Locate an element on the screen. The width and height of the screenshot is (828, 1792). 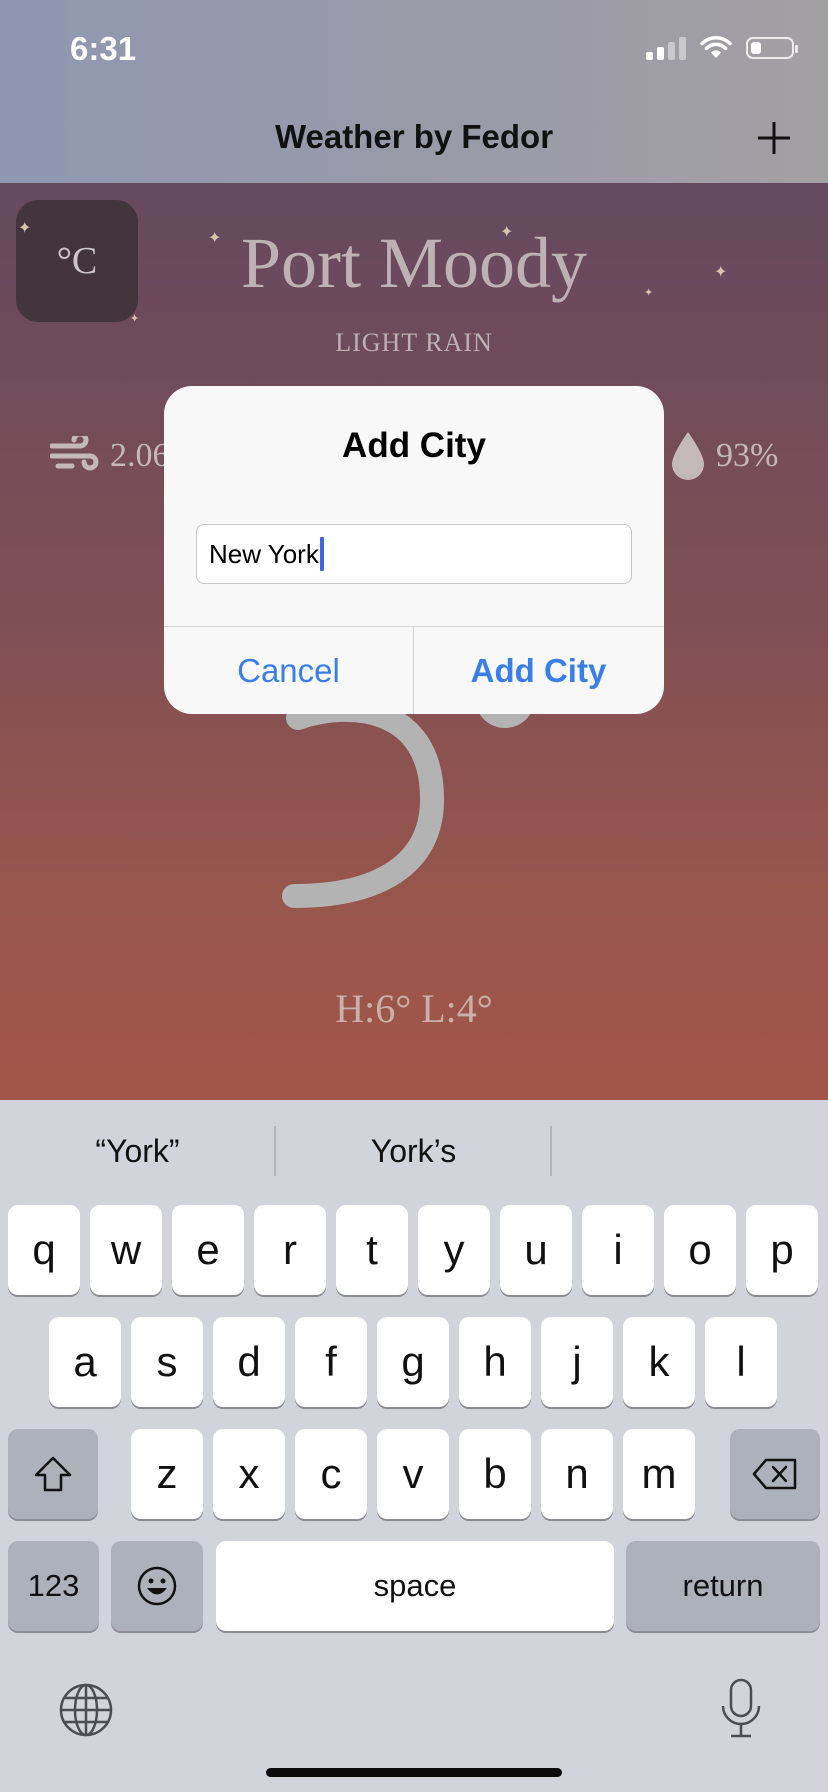
status-time: 6:31 is located at coordinates (103, 48).